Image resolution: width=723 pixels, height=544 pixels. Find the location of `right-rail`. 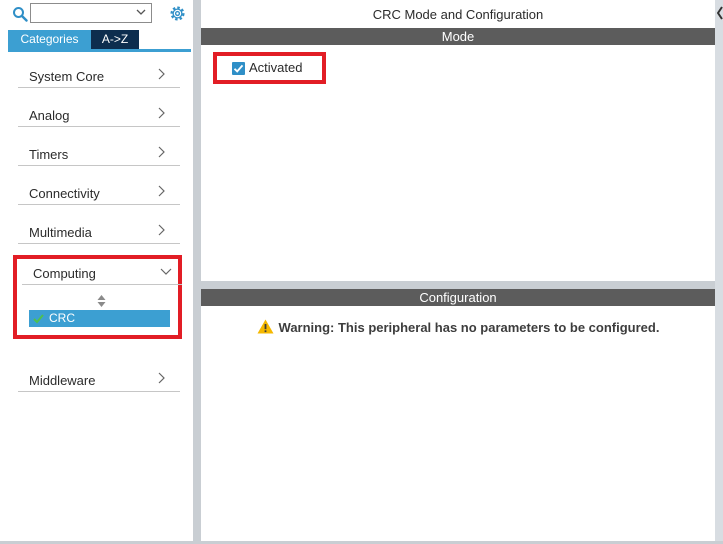

right-rail is located at coordinates (719, 272).